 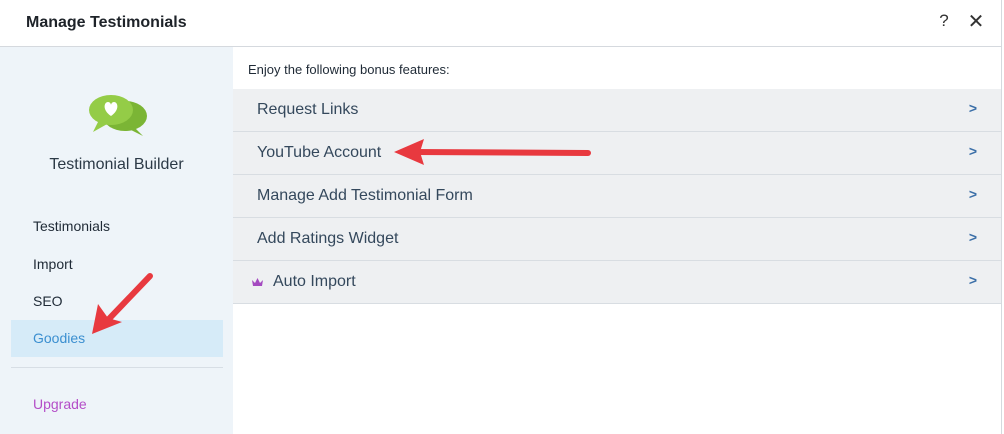 What do you see at coordinates (117, 367) in the screenshot?
I see `sidebar-divider` at bounding box center [117, 367].